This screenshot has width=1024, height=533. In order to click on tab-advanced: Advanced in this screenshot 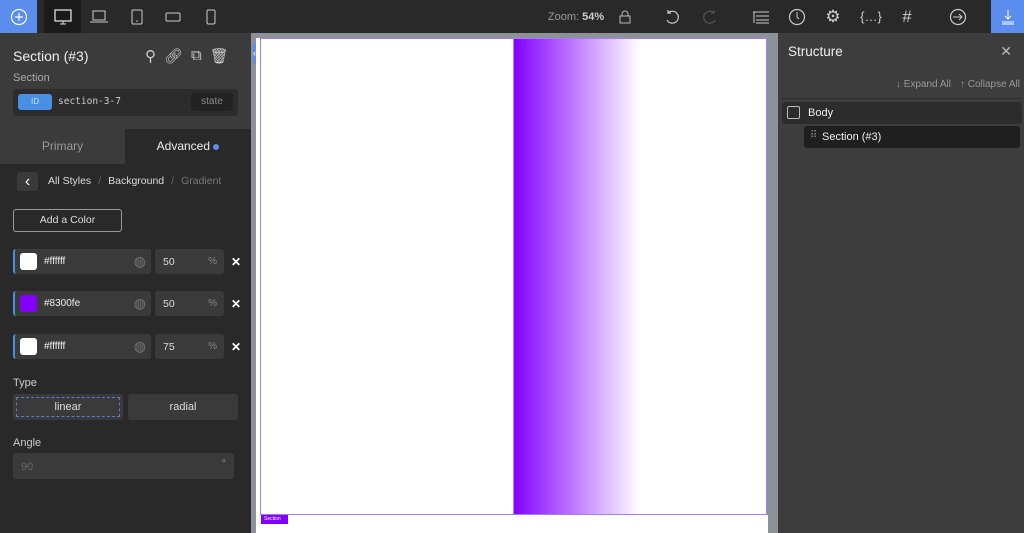, I will do `click(188, 146)`.